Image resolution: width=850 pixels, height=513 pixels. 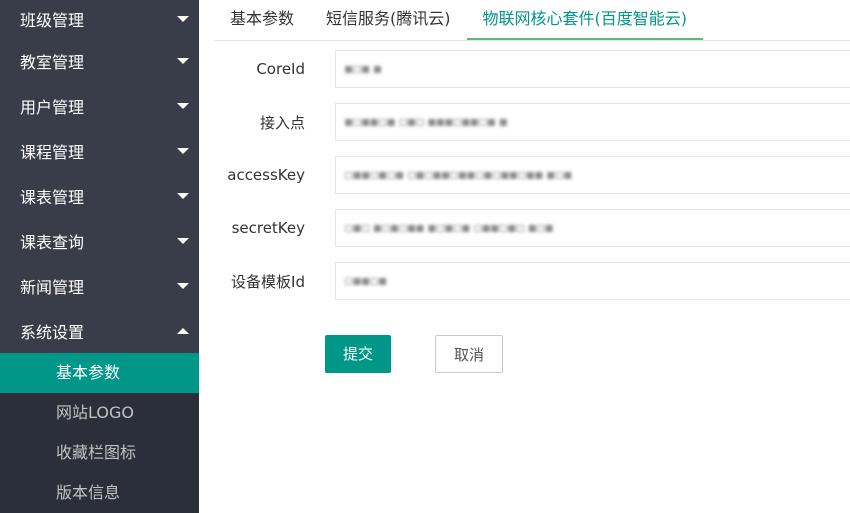 I want to click on form-row-accesskey: accessKey ▫▪▪▫▪▫▪ ▫▪▫▪▪▫▪▪▫▪▫▪▪▫▪▪ ▪▫▪, so click(x=532, y=175).